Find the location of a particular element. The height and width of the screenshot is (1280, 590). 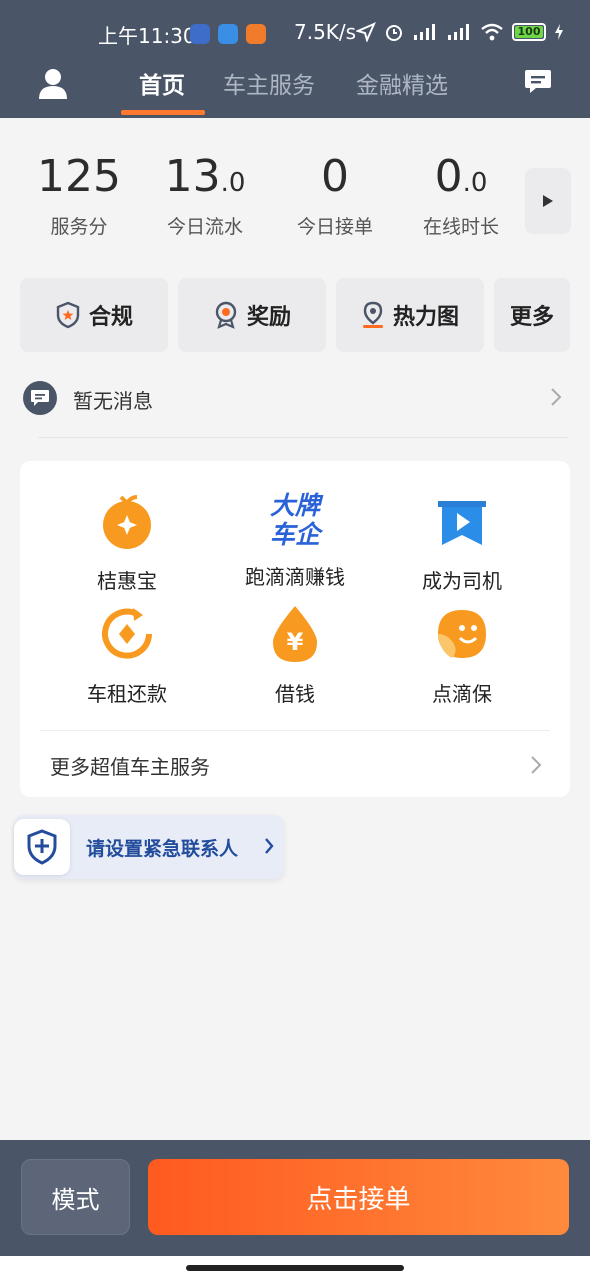

tab-finance: 金融精选 is located at coordinates (402, 83).